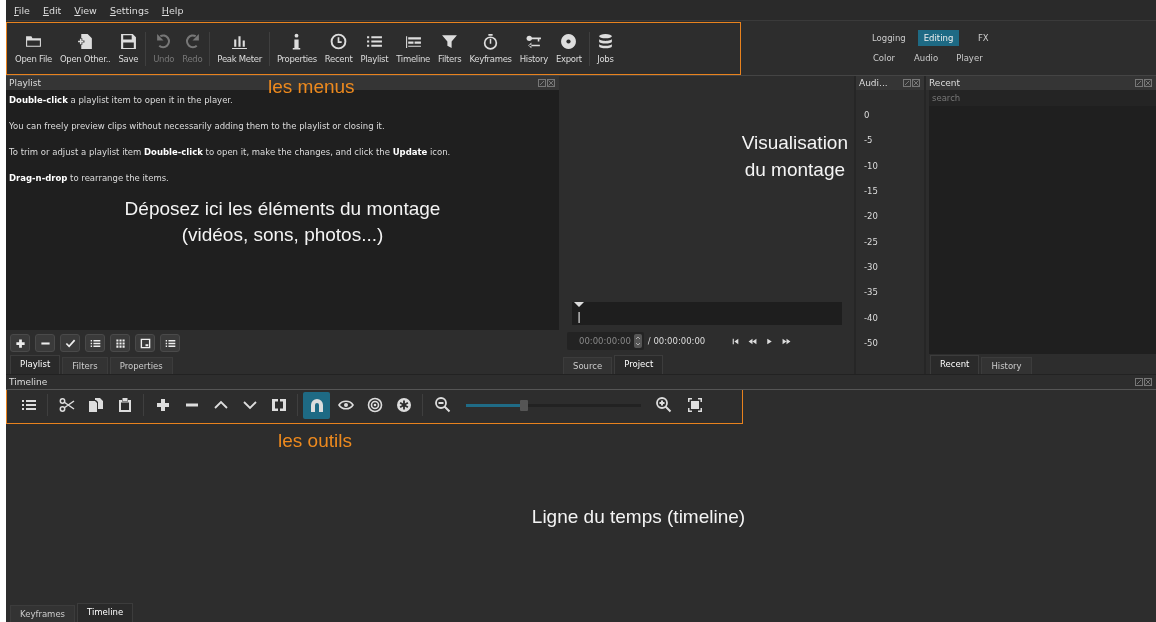 The width and height of the screenshot is (1156, 622). Describe the element at coordinates (605, 41) in the screenshot. I see `database-icon` at that location.